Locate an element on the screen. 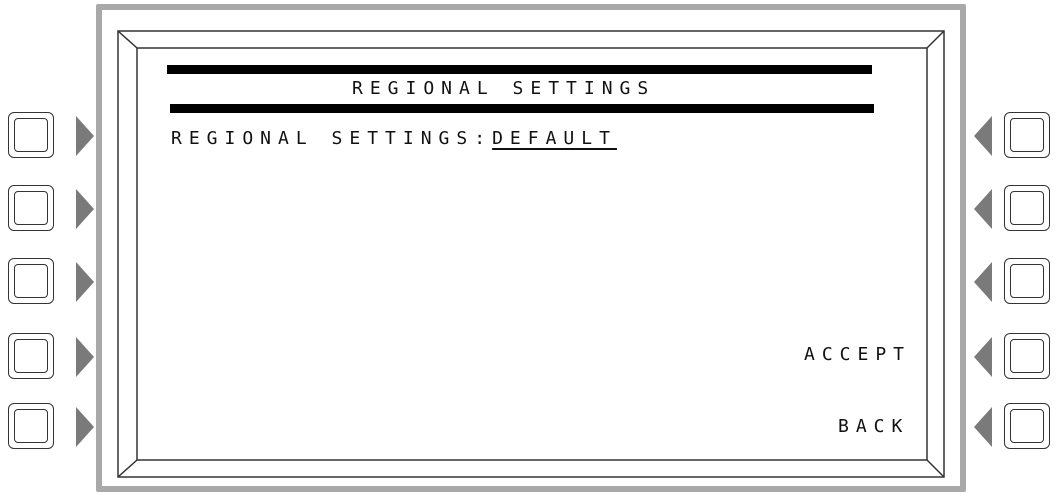  back-option: BACK is located at coordinates (873, 426).